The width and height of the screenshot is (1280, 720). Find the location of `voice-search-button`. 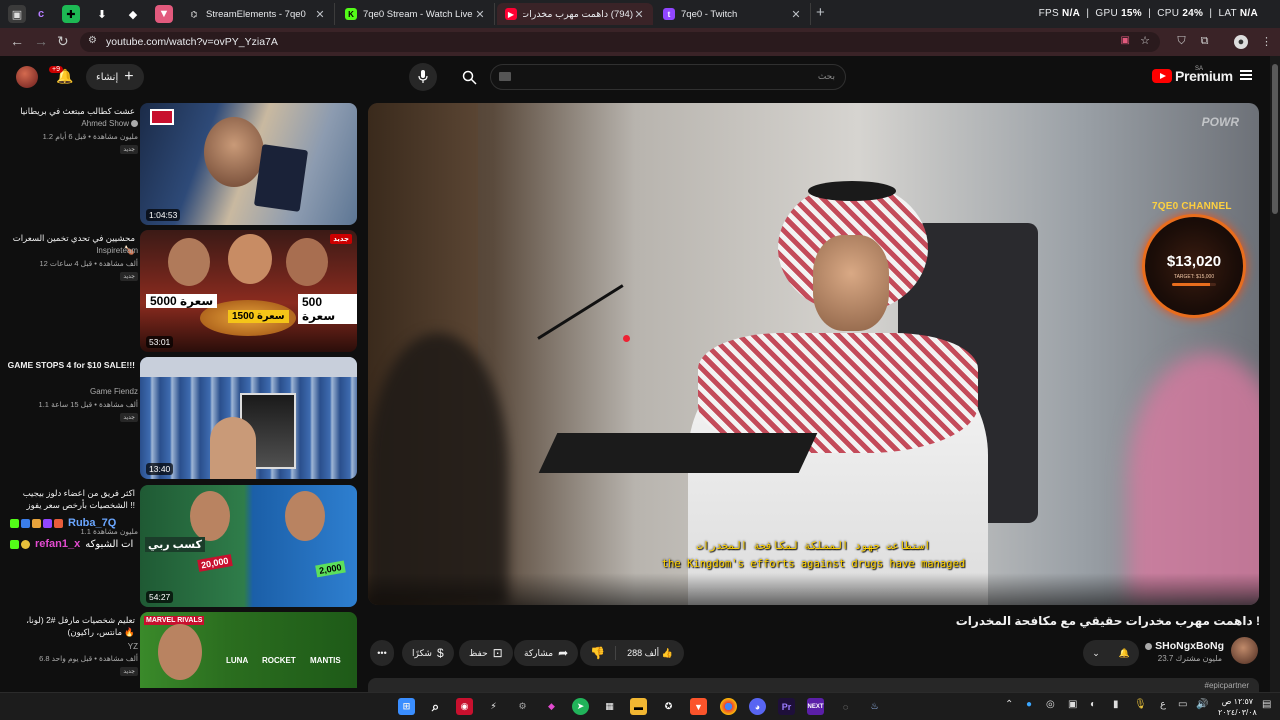

voice-search-button is located at coordinates (423, 77).